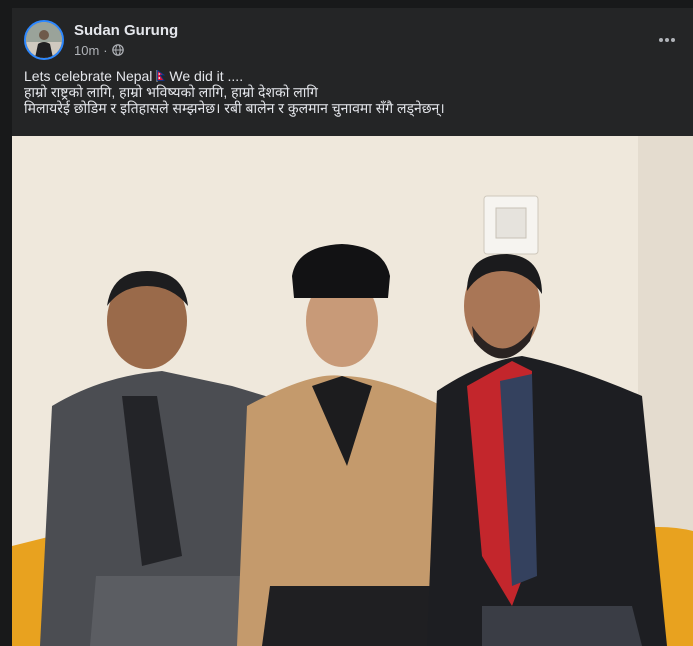 The width and height of the screenshot is (693, 646). I want to click on avatar, so click(44, 40).